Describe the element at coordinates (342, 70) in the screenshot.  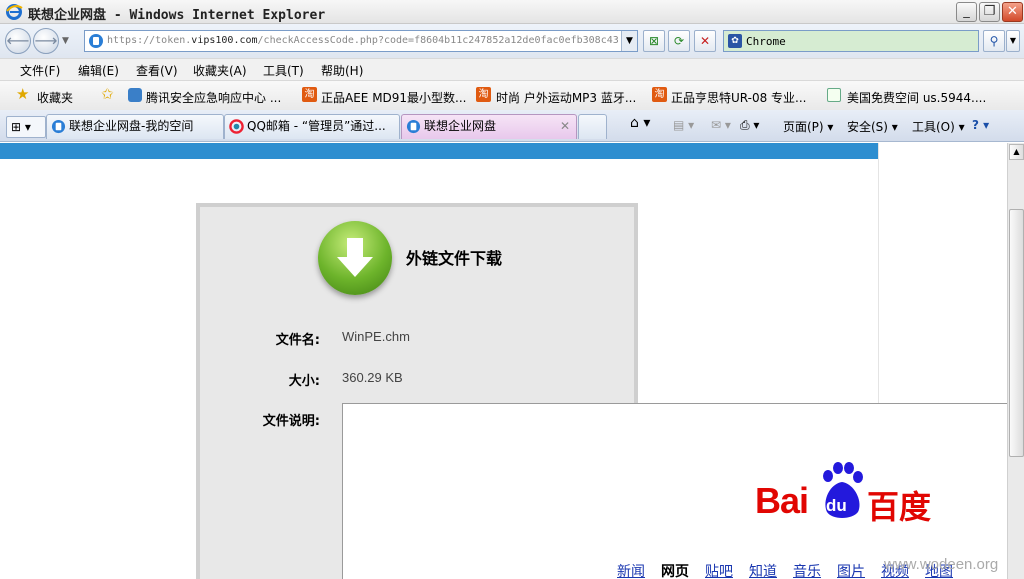
I see `menu-help: 帮助(H)` at that location.